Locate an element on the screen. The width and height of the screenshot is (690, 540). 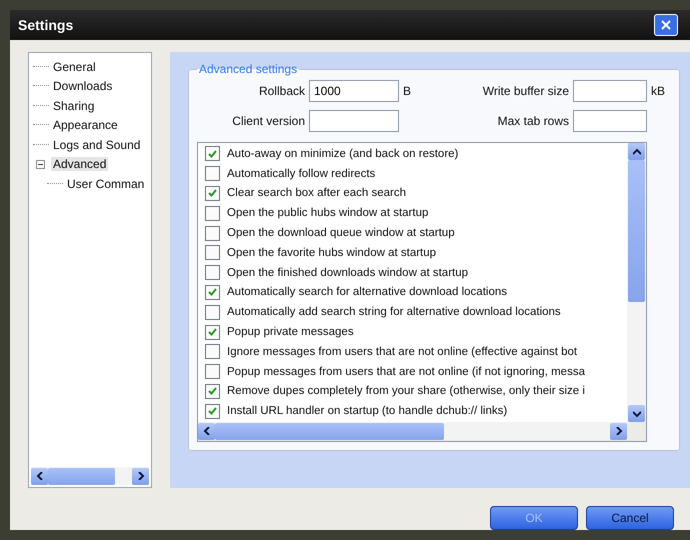
option-label: Open the public hubs window at startup is located at coordinates (327, 213).